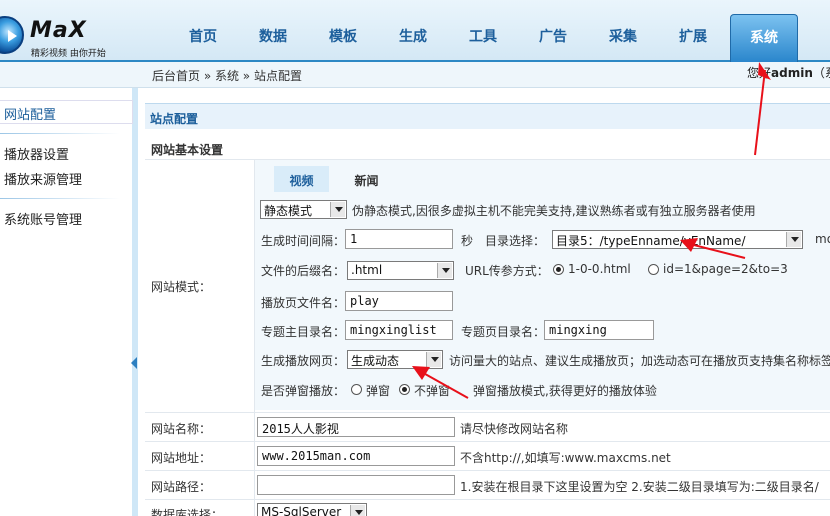  I want to click on popup-radio-yes, so click(356, 389).